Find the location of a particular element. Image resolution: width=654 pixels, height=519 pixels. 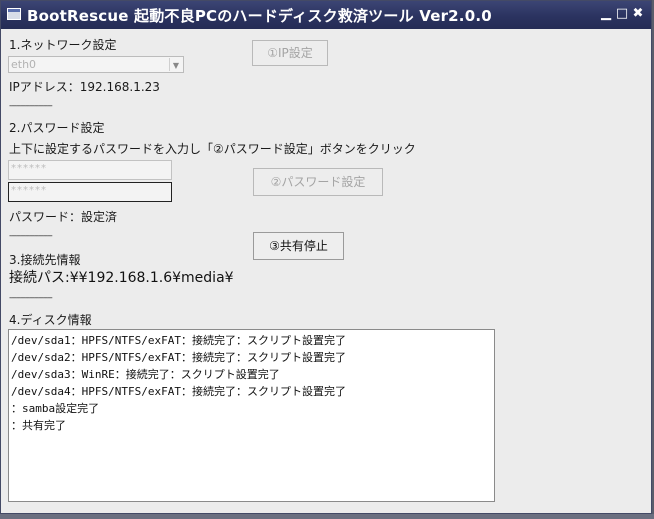

maximize-icon: □ is located at coordinates (622, 14).